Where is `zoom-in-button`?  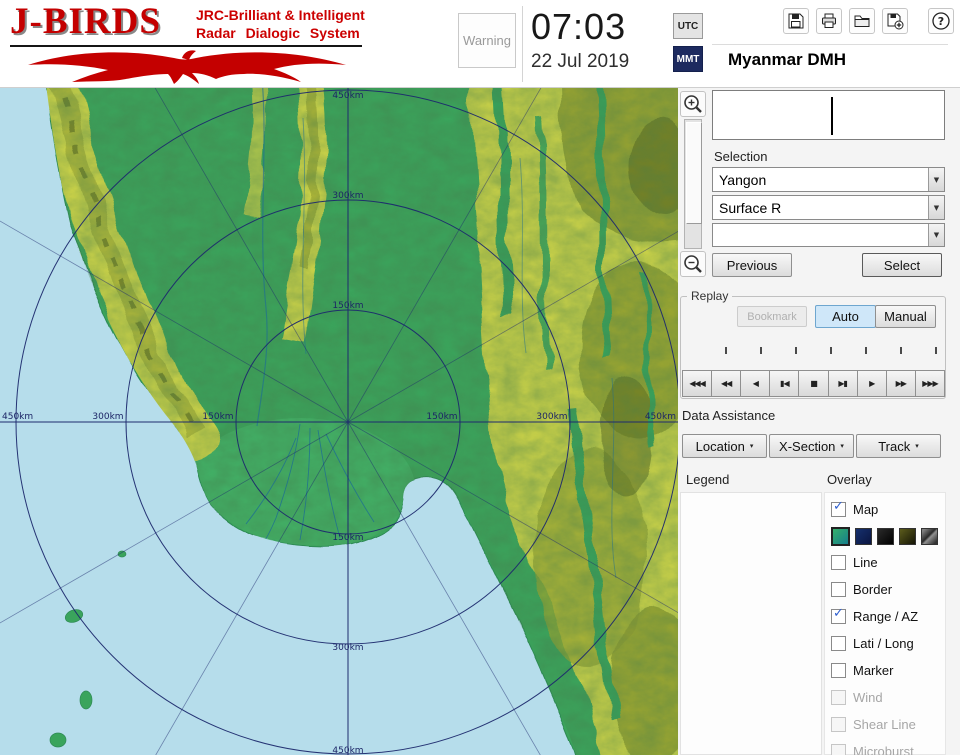
zoom-in-button is located at coordinates (693, 104).